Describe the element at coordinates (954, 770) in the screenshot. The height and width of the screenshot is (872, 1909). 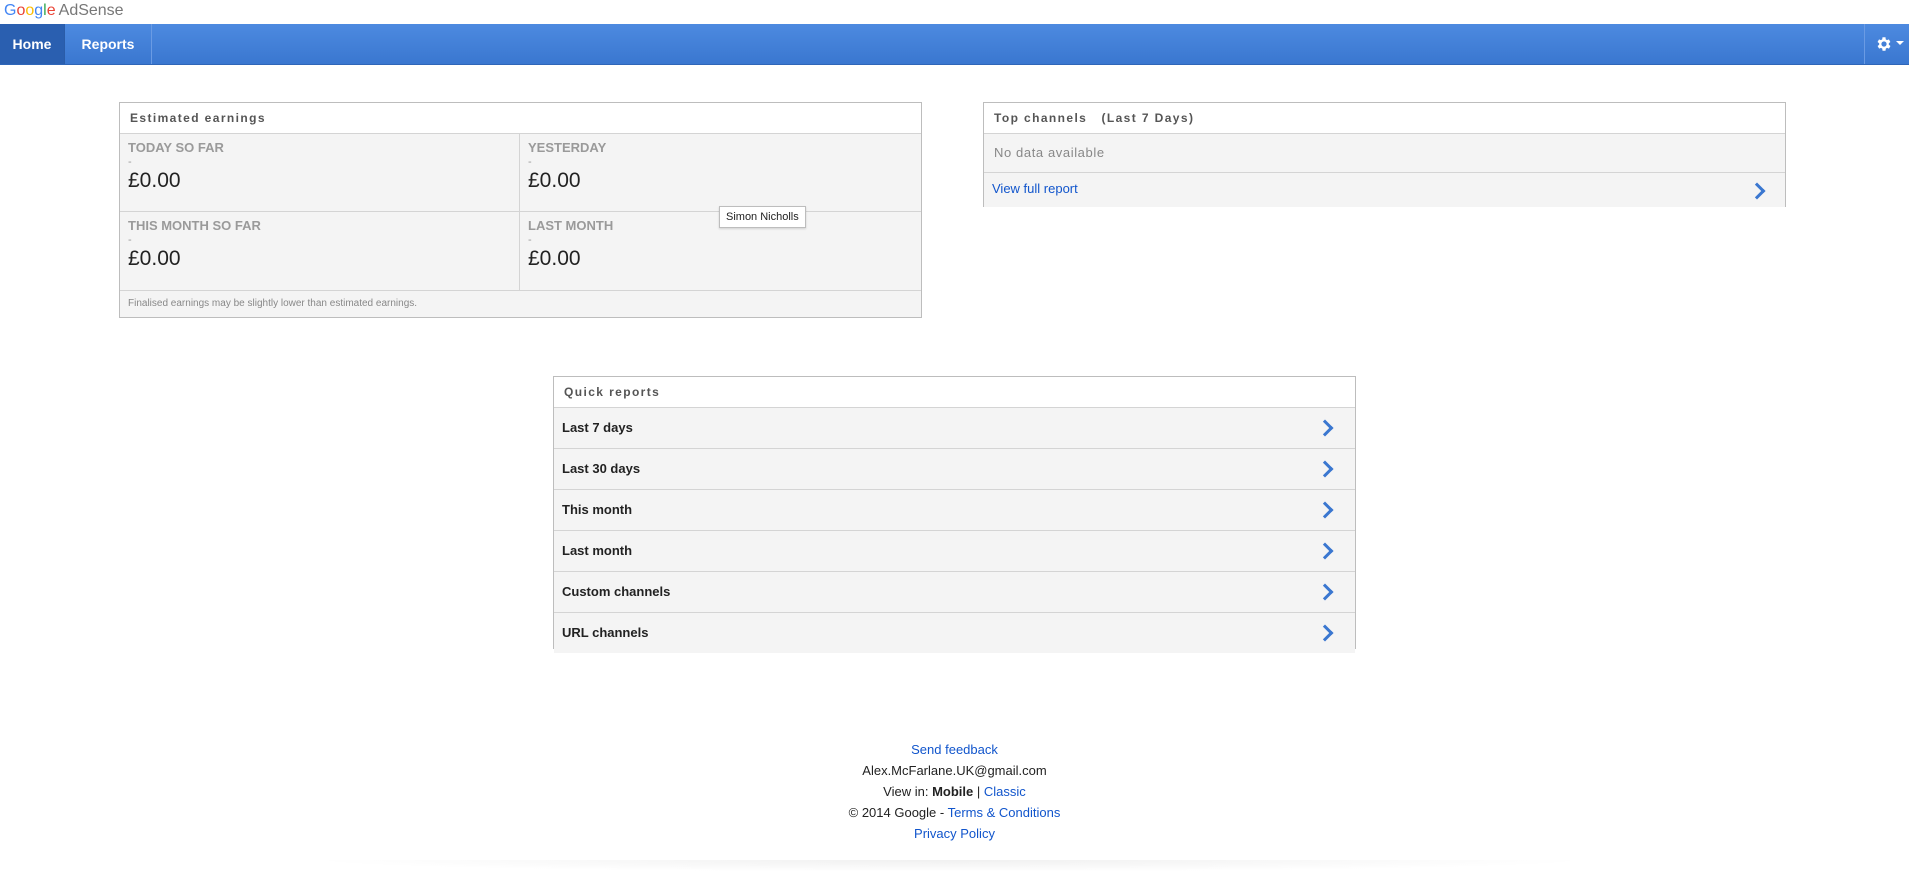
I see `account-email: Alex.McFarlane.UK@gmail.com` at that location.